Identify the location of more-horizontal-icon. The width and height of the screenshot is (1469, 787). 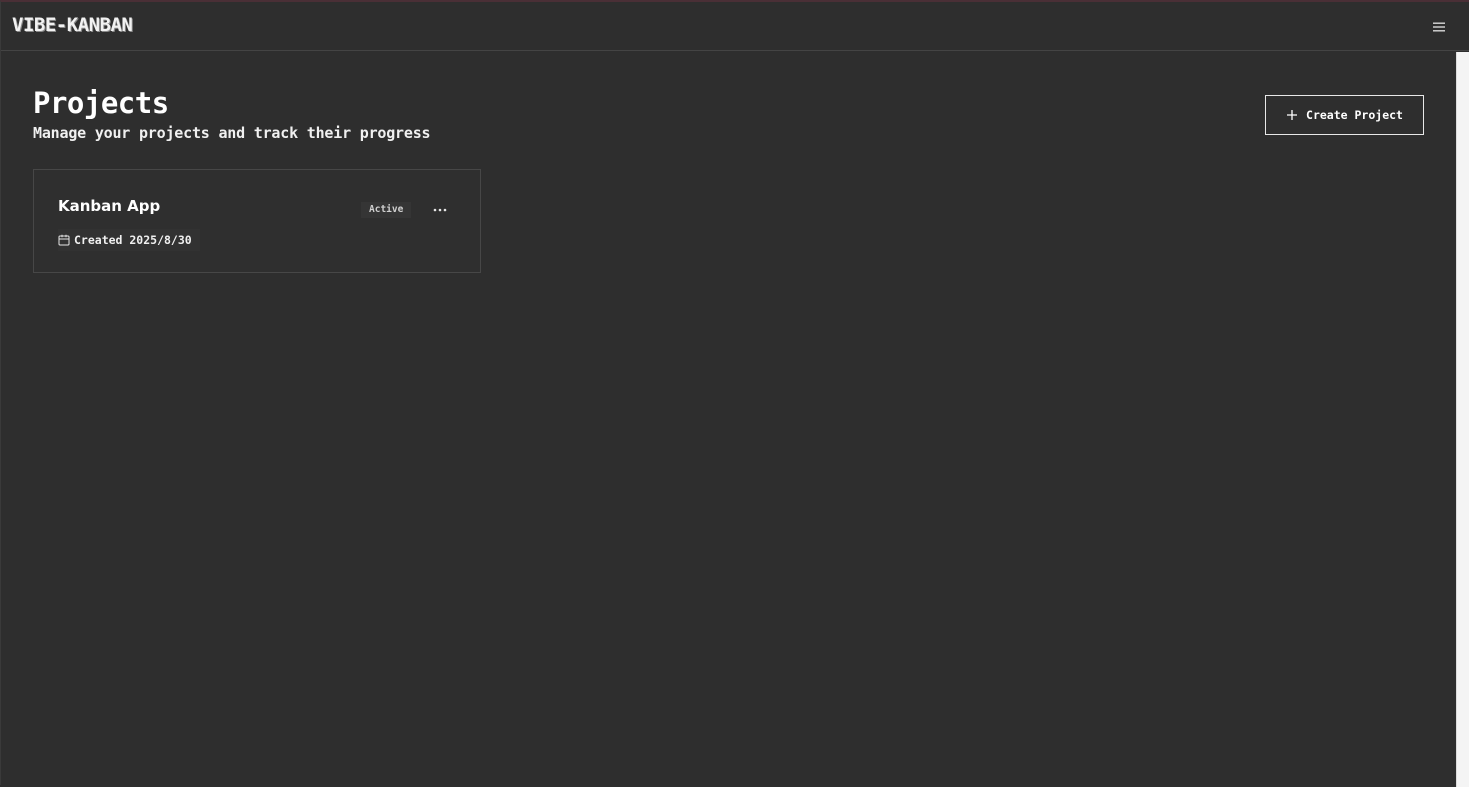
(440, 210).